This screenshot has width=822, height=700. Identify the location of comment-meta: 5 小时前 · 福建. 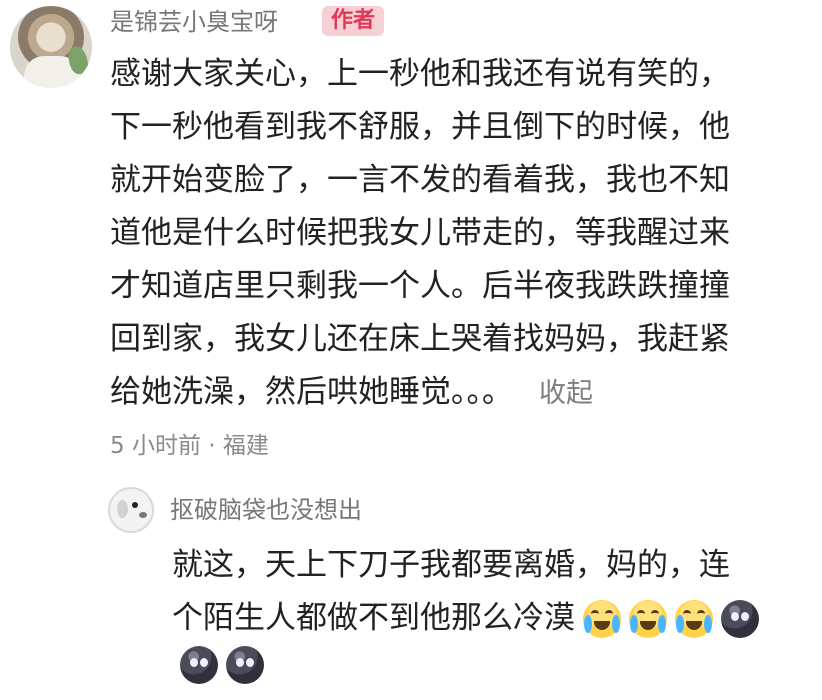
(189, 446).